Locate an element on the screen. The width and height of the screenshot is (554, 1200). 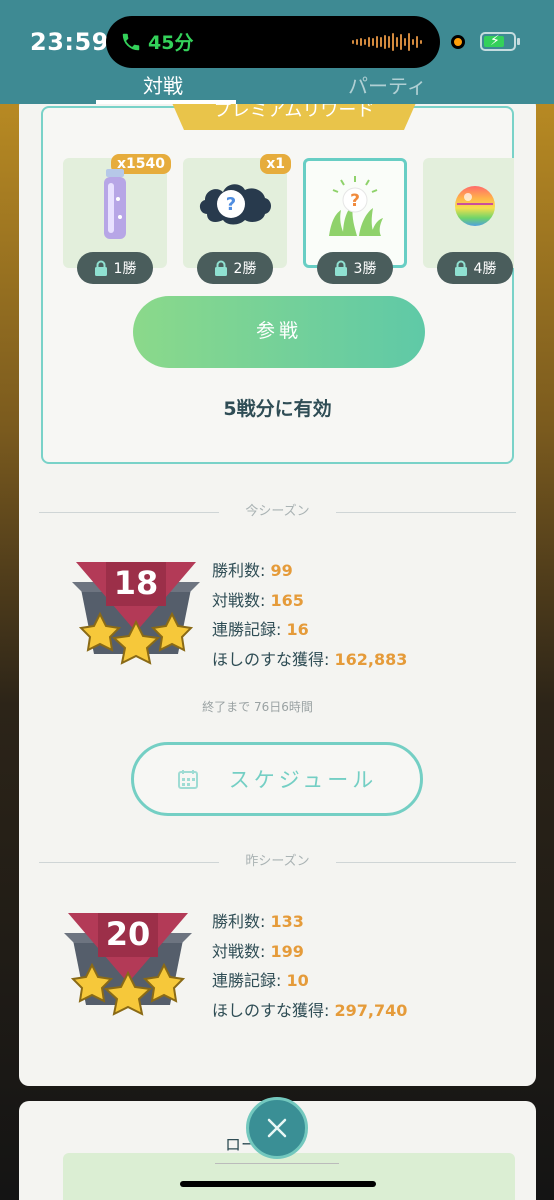
status-time: 23:59 is located at coordinates (69, 42).